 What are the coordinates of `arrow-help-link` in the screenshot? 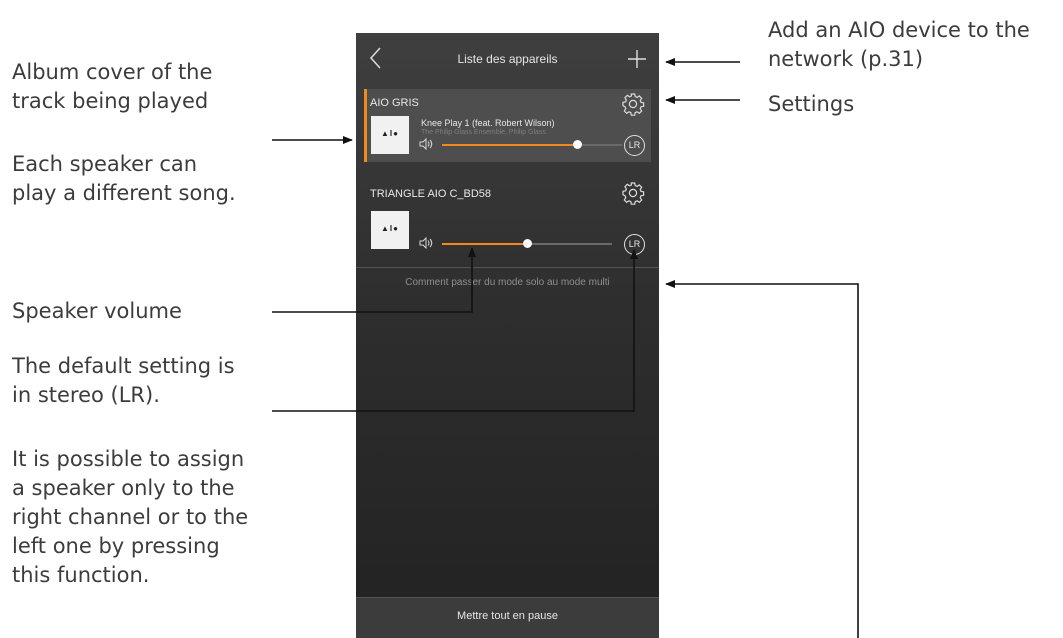 It's located at (762, 459).